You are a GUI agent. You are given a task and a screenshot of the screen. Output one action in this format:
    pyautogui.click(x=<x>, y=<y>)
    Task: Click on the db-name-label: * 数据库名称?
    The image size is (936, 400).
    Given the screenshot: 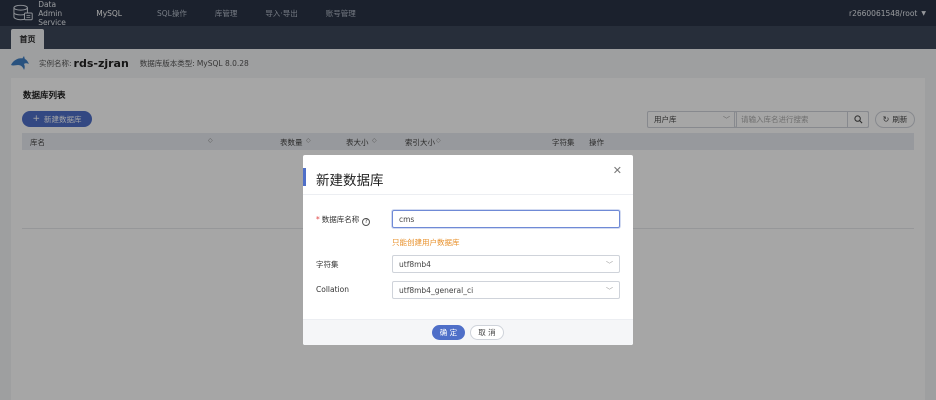 What is the action you would take?
    pyautogui.click(x=343, y=220)
    